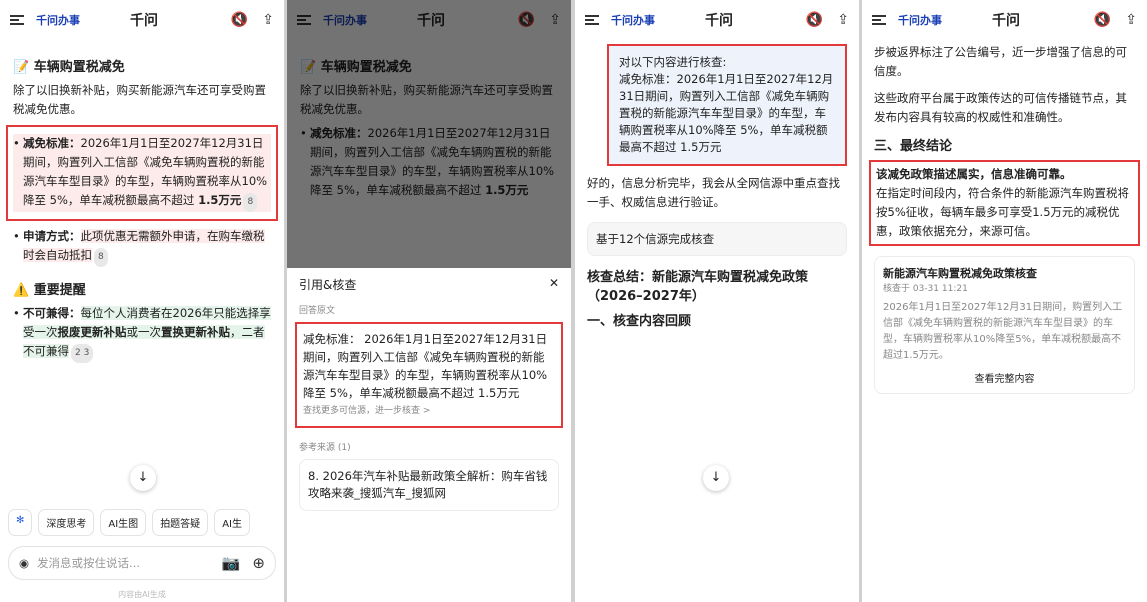 The height and width of the screenshot is (602, 1147). Describe the element at coordinates (639, 321) in the screenshot. I see `section-1: 一、核查内容回顾` at that location.